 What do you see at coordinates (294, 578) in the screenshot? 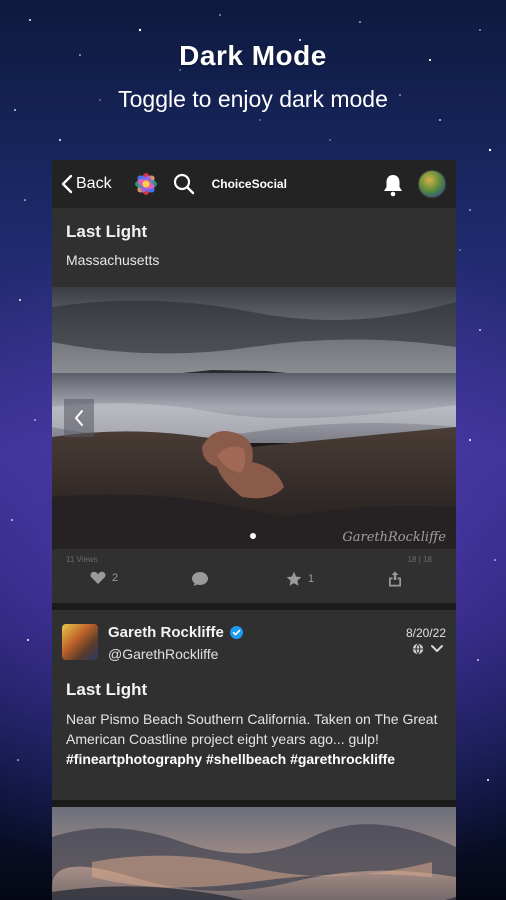
I see `star-icon` at bounding box center [294, 578].